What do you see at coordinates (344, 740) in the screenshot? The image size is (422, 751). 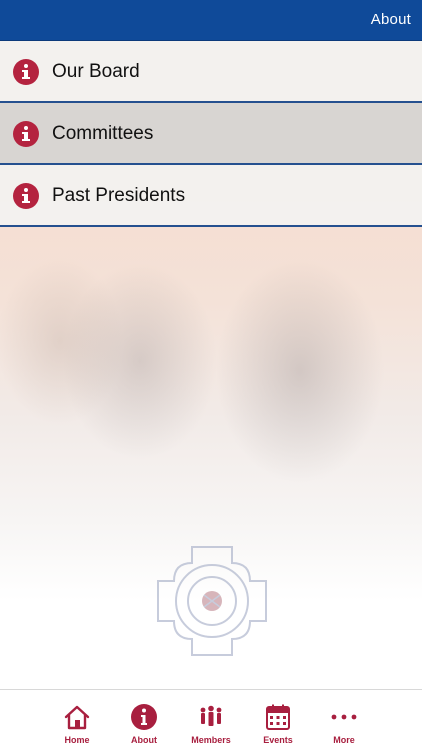 I see `tab-label: More` at bounding box center [344, 740].